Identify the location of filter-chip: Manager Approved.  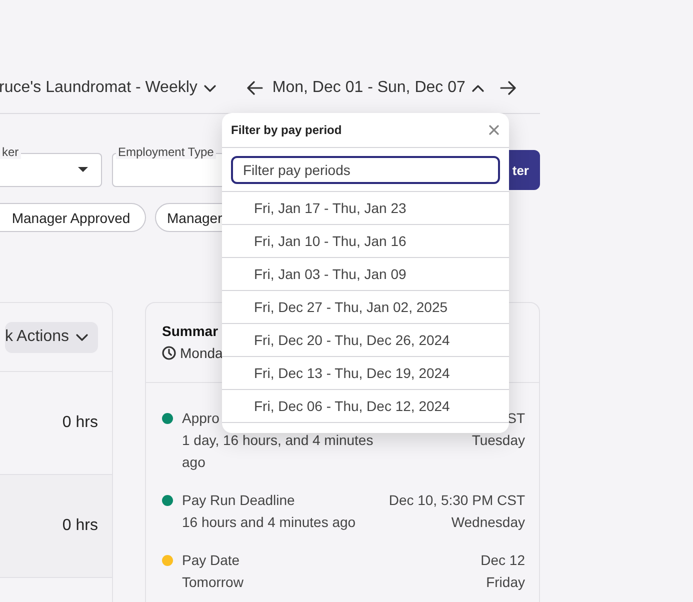
(73, 217).